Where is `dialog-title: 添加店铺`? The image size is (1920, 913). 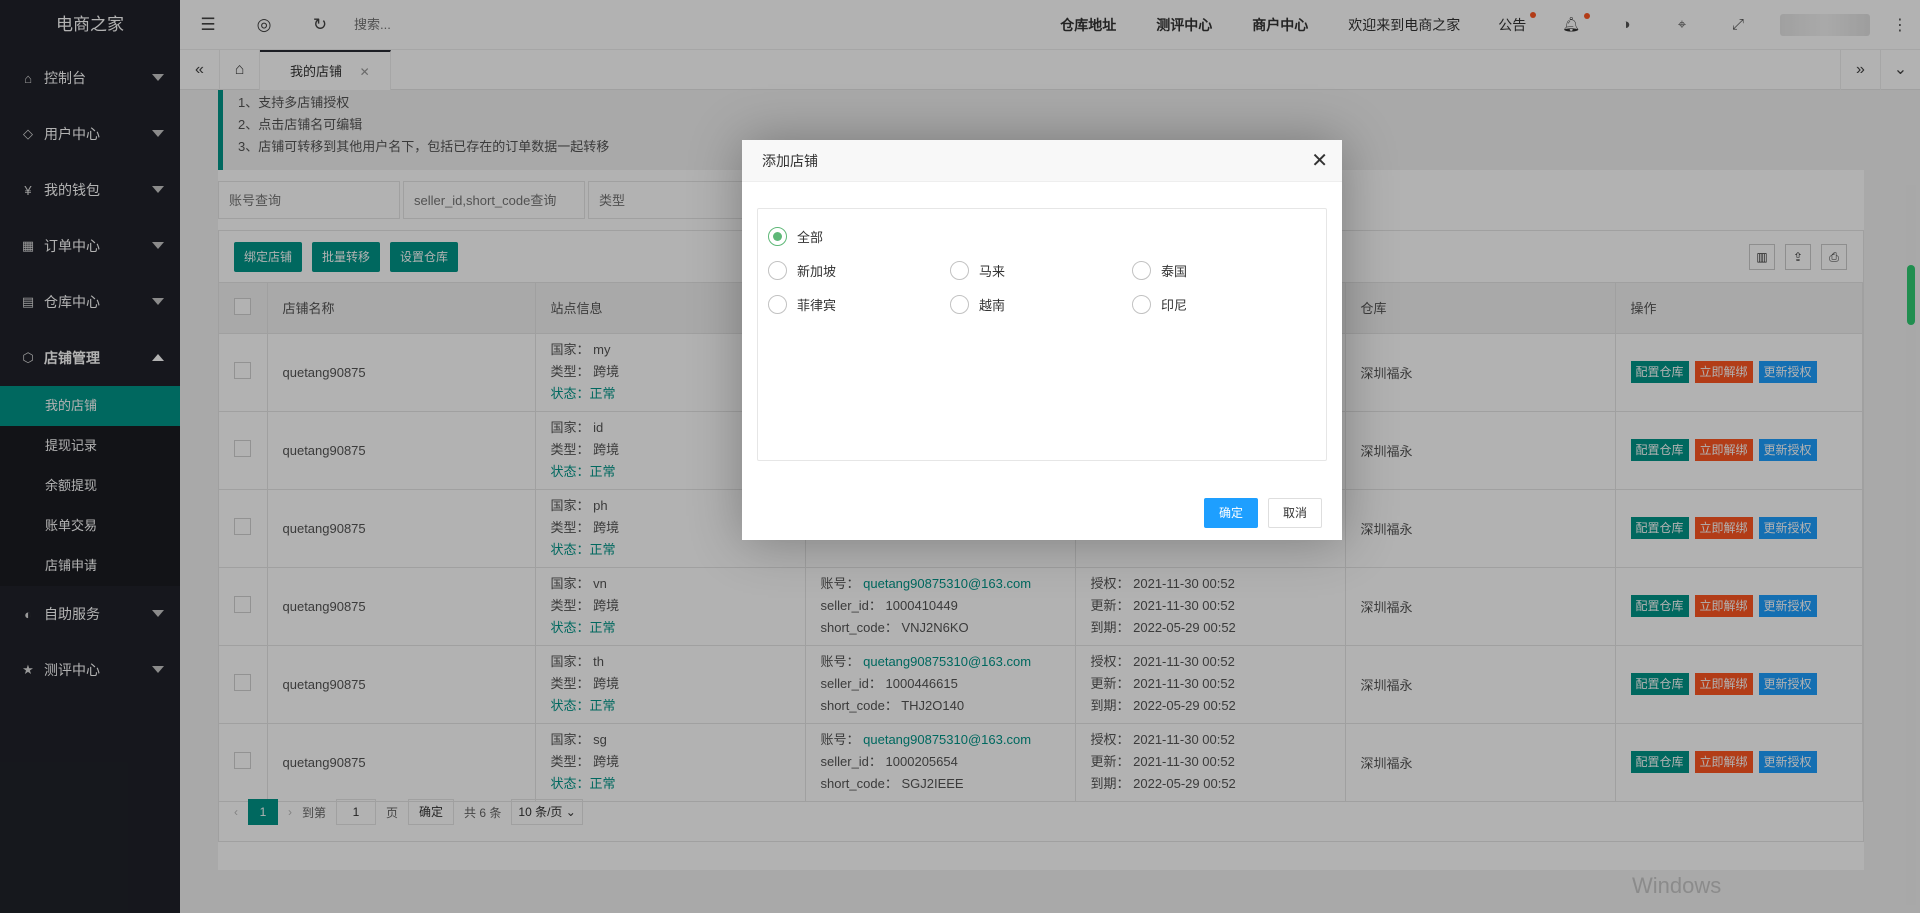 dialog-title: 添加店铺 is located at coordinates (790, 161).